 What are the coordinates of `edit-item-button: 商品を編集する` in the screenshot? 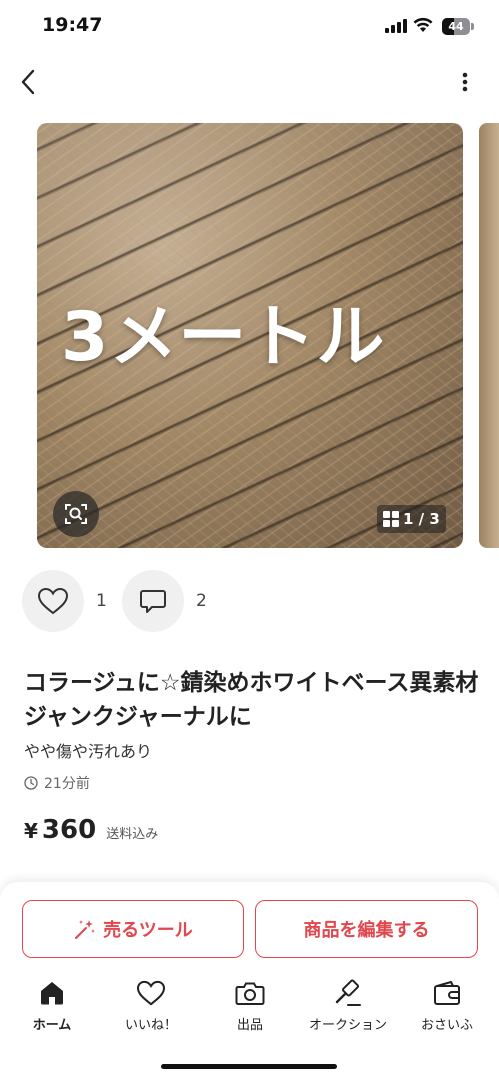 It's located at (366, 929).